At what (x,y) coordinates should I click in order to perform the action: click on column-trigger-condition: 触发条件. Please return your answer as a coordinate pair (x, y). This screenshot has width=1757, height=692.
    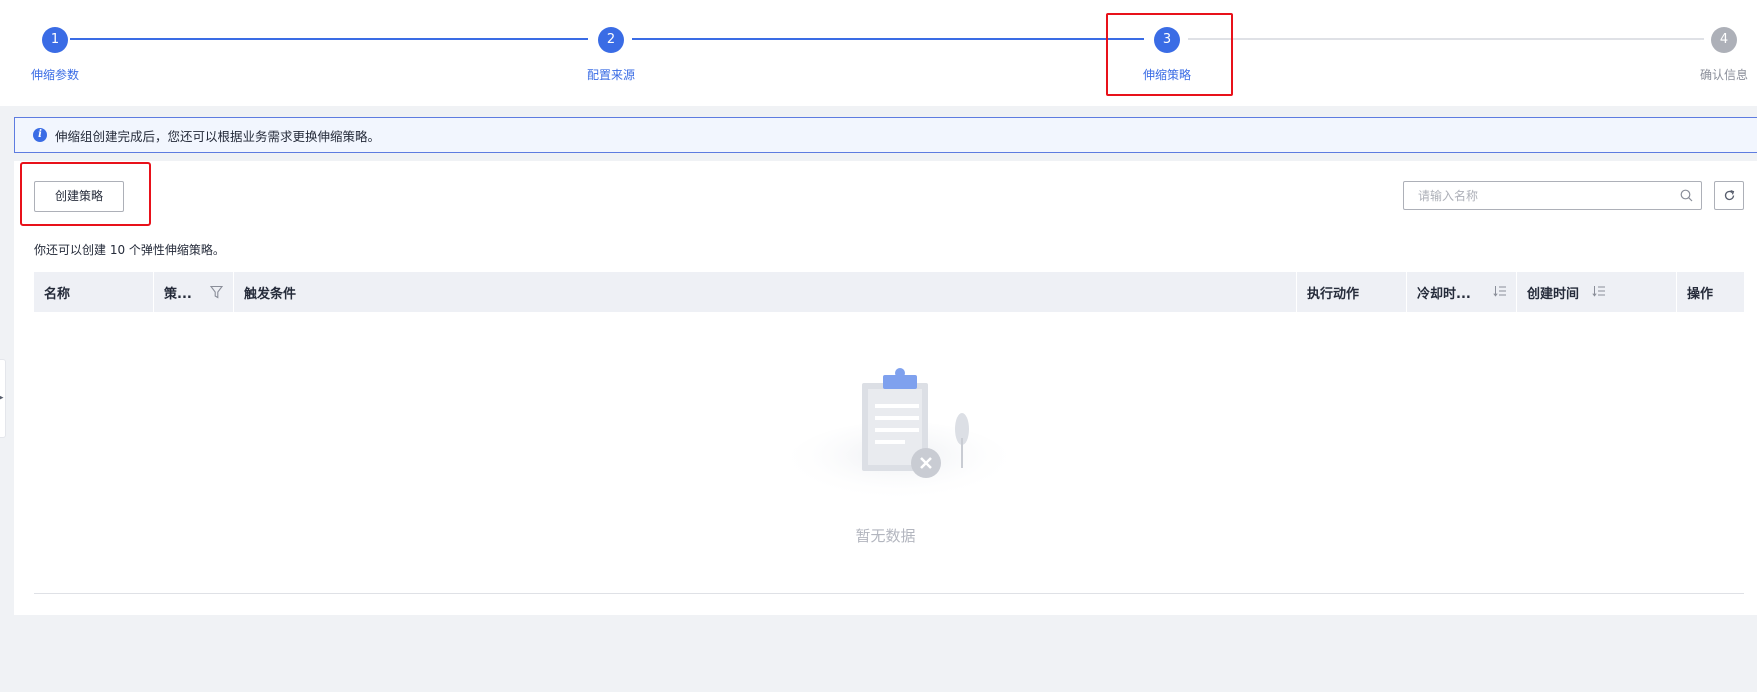
    Looking at the image, I should click on (765, 292).